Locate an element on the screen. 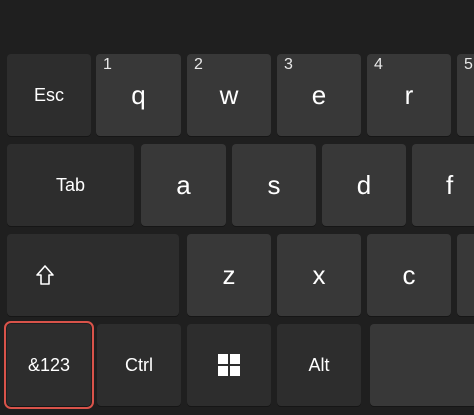 The image size is (474, 415). key-r-label: r is located at coordinates (409, 95).